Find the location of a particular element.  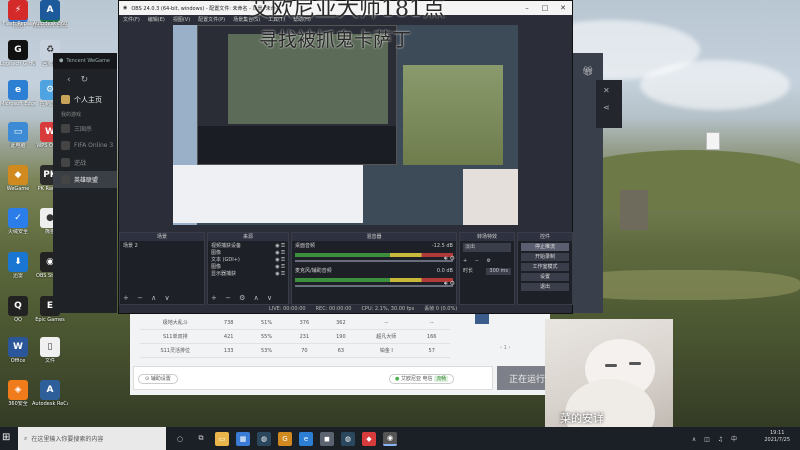

wegame-taskbar-icon: G is located at coordinates (285, 438).